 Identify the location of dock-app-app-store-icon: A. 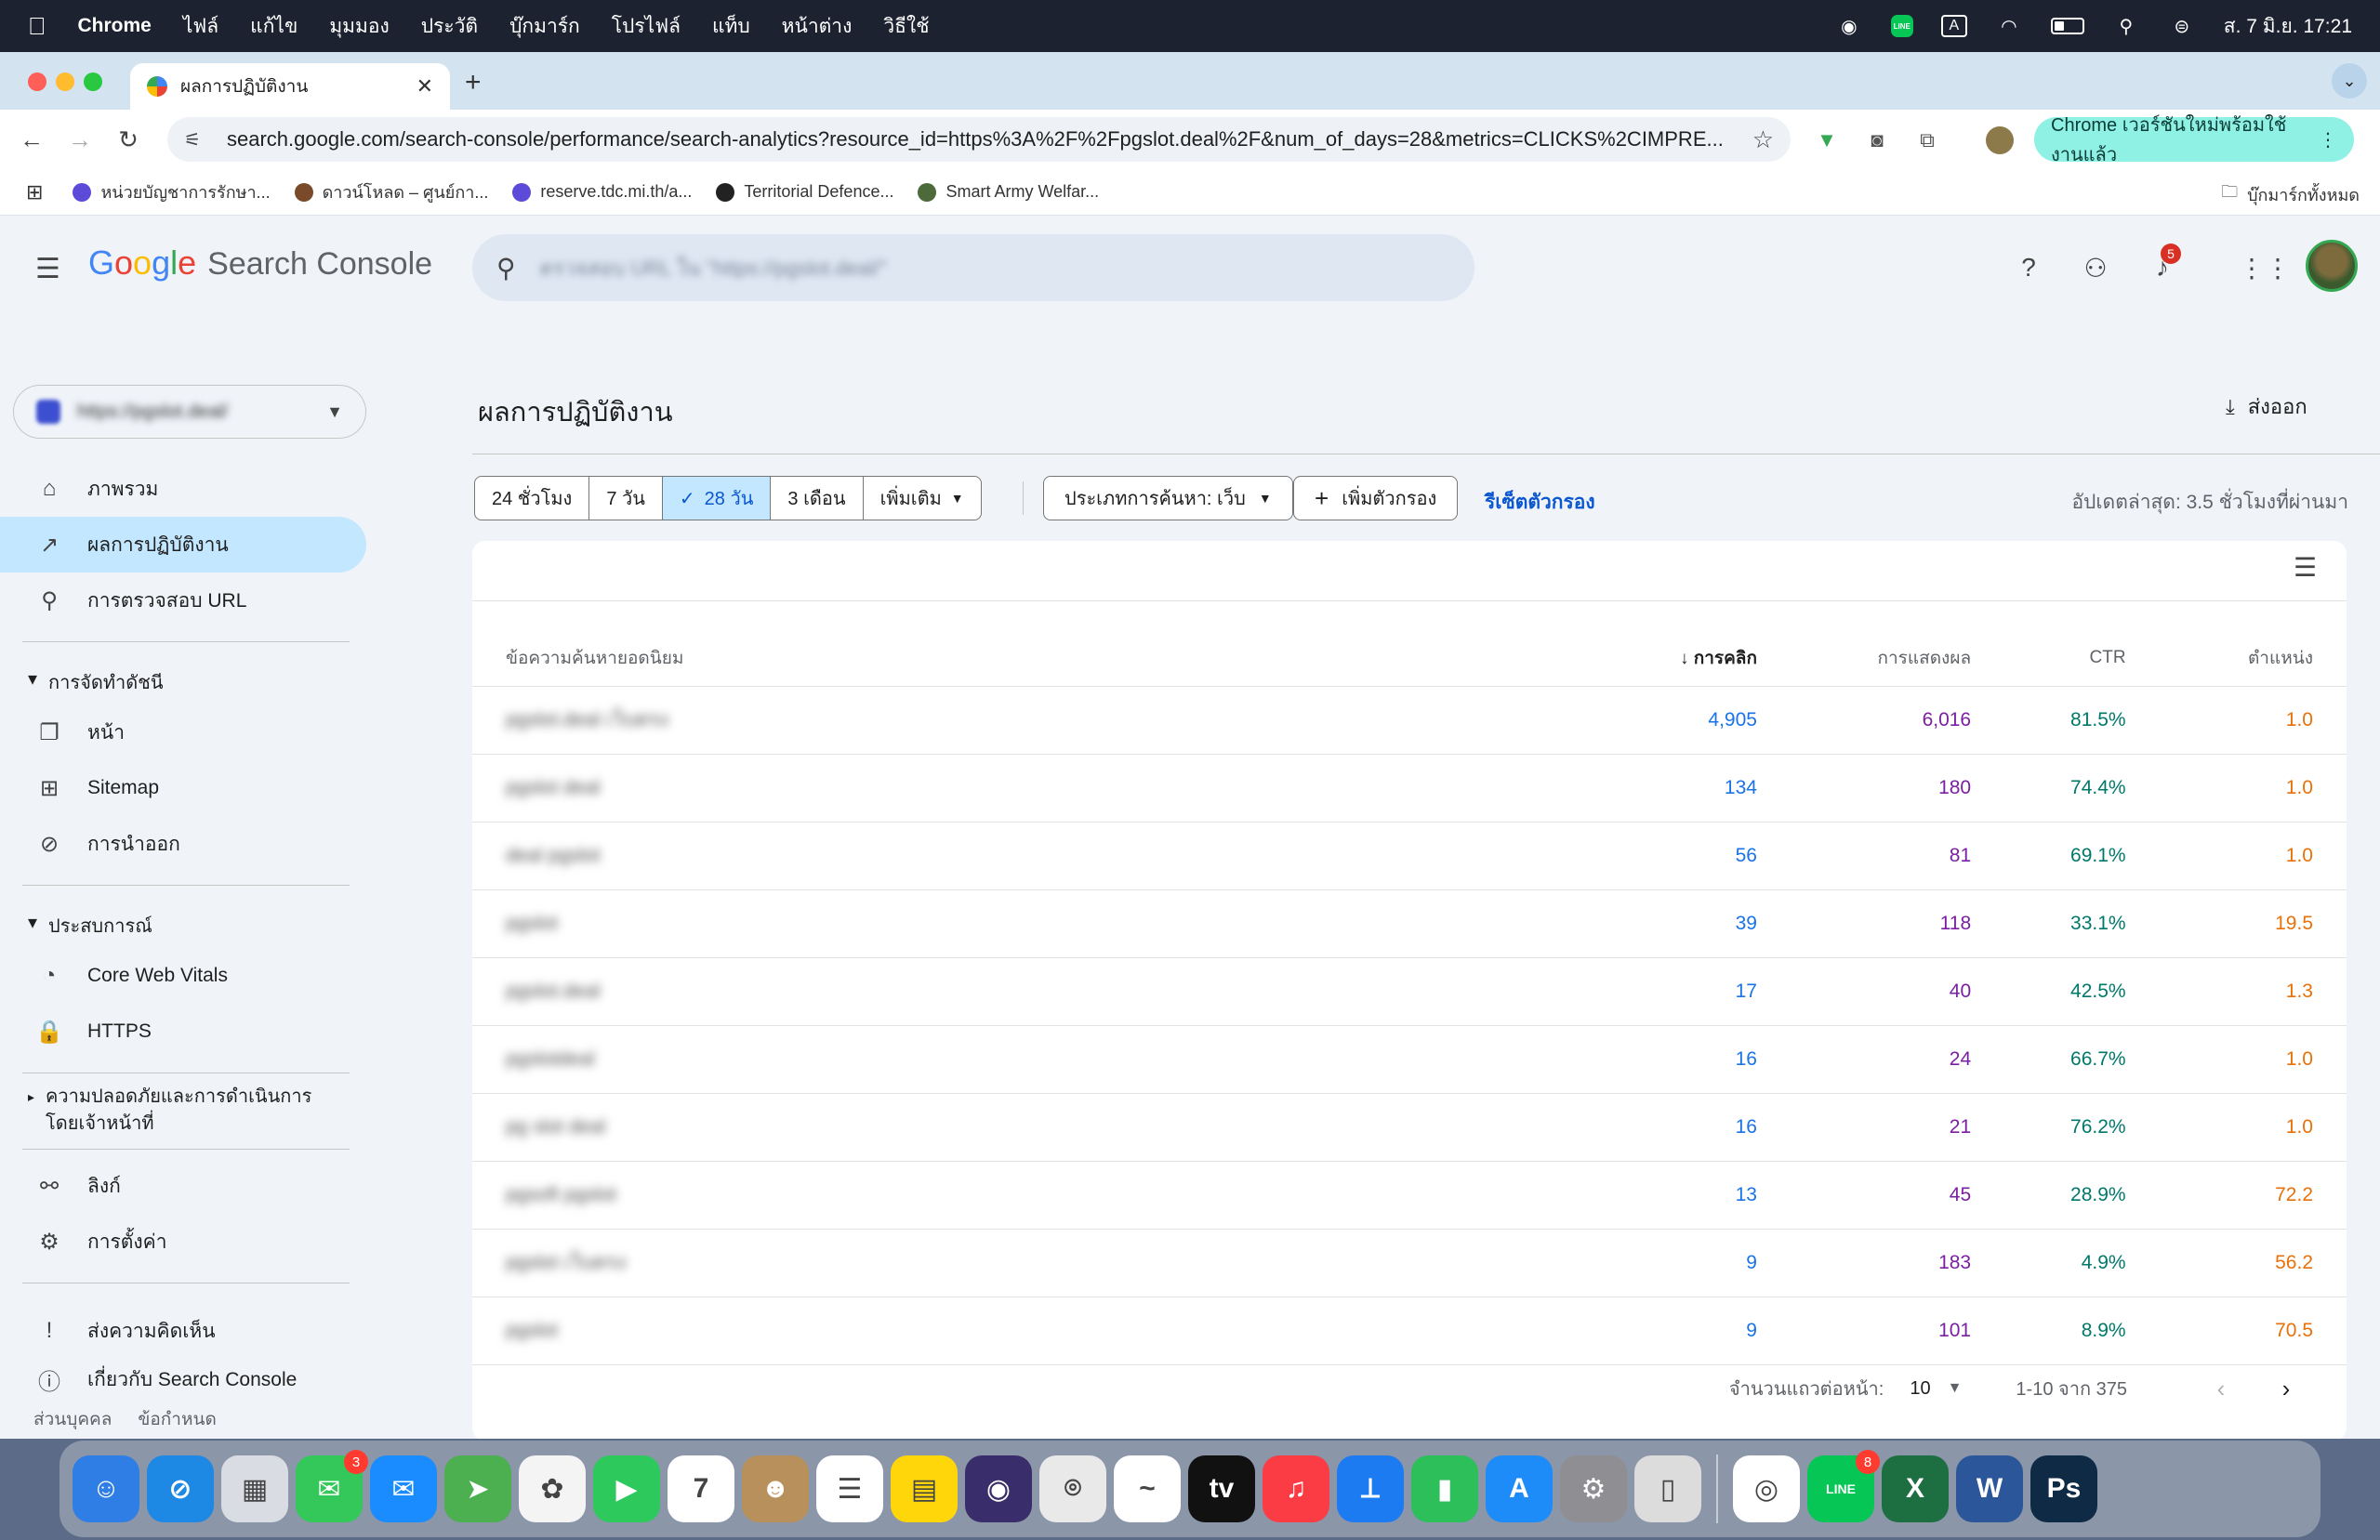
(1519, 1488).